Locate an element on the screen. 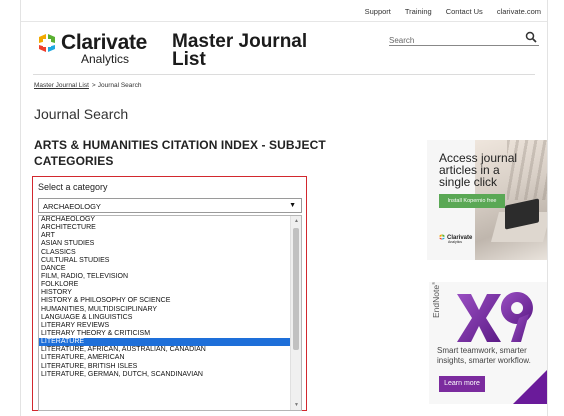 The height and width of the screenshot is (416, 564). logo-subtitle: Analytics is located at coordinates (105, 59).